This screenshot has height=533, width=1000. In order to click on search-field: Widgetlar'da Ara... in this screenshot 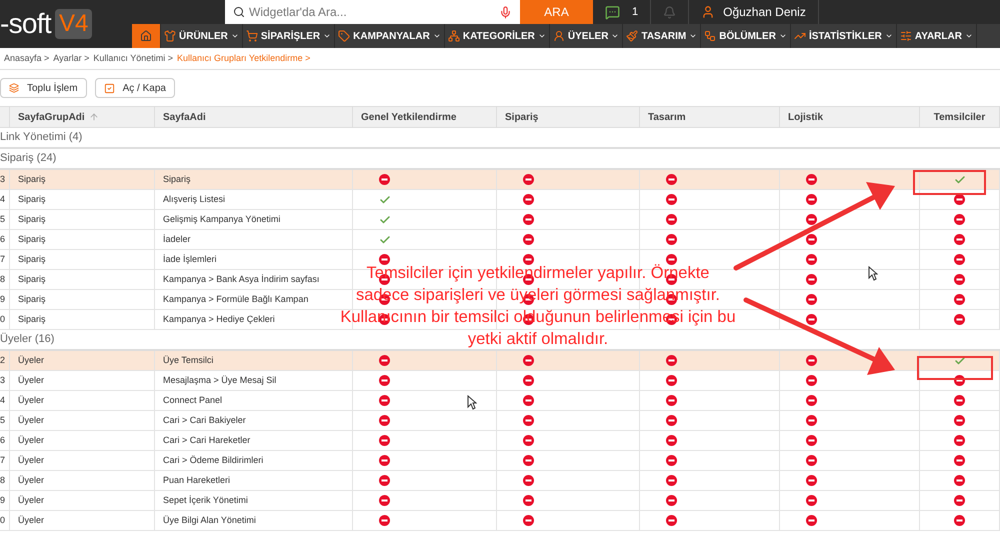, I will do `click(372, 12)`.